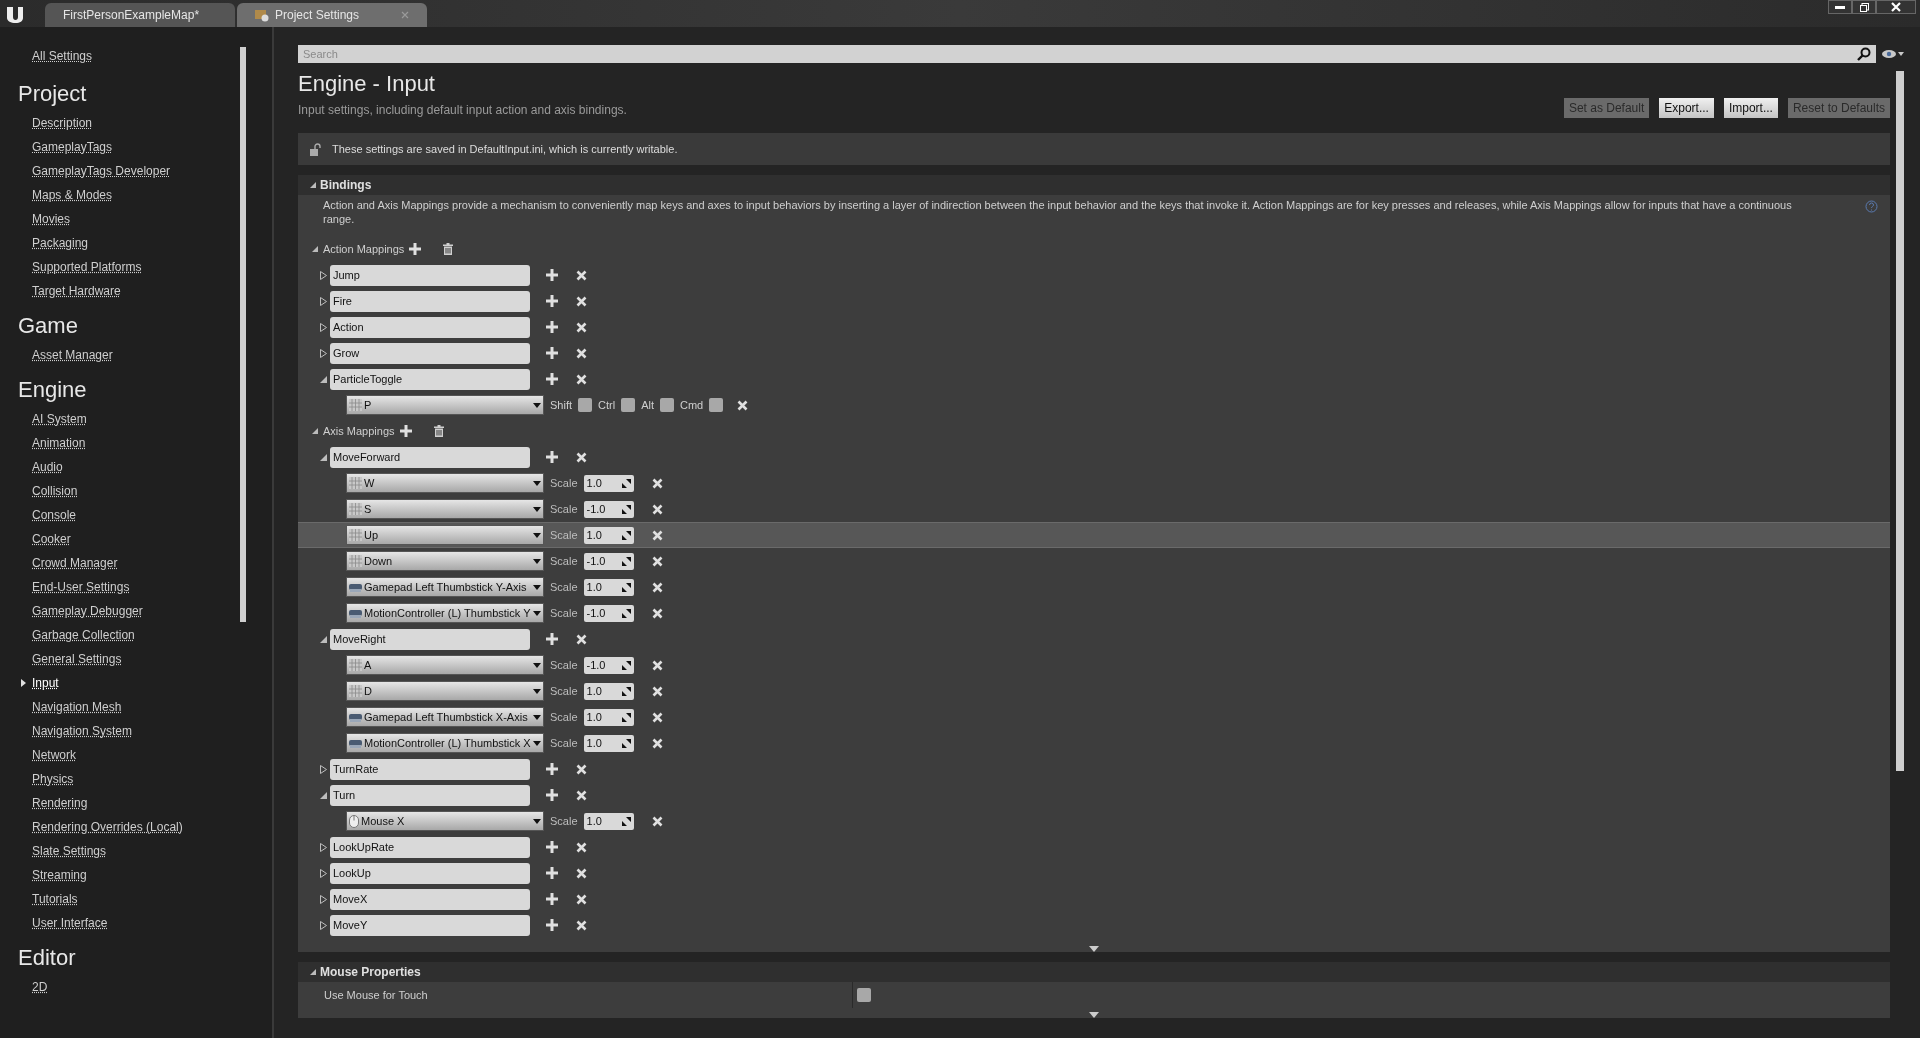  Describe the element at coordinates (45, 683) in the screenshot. I see `sidebar-link: Input` at that location.